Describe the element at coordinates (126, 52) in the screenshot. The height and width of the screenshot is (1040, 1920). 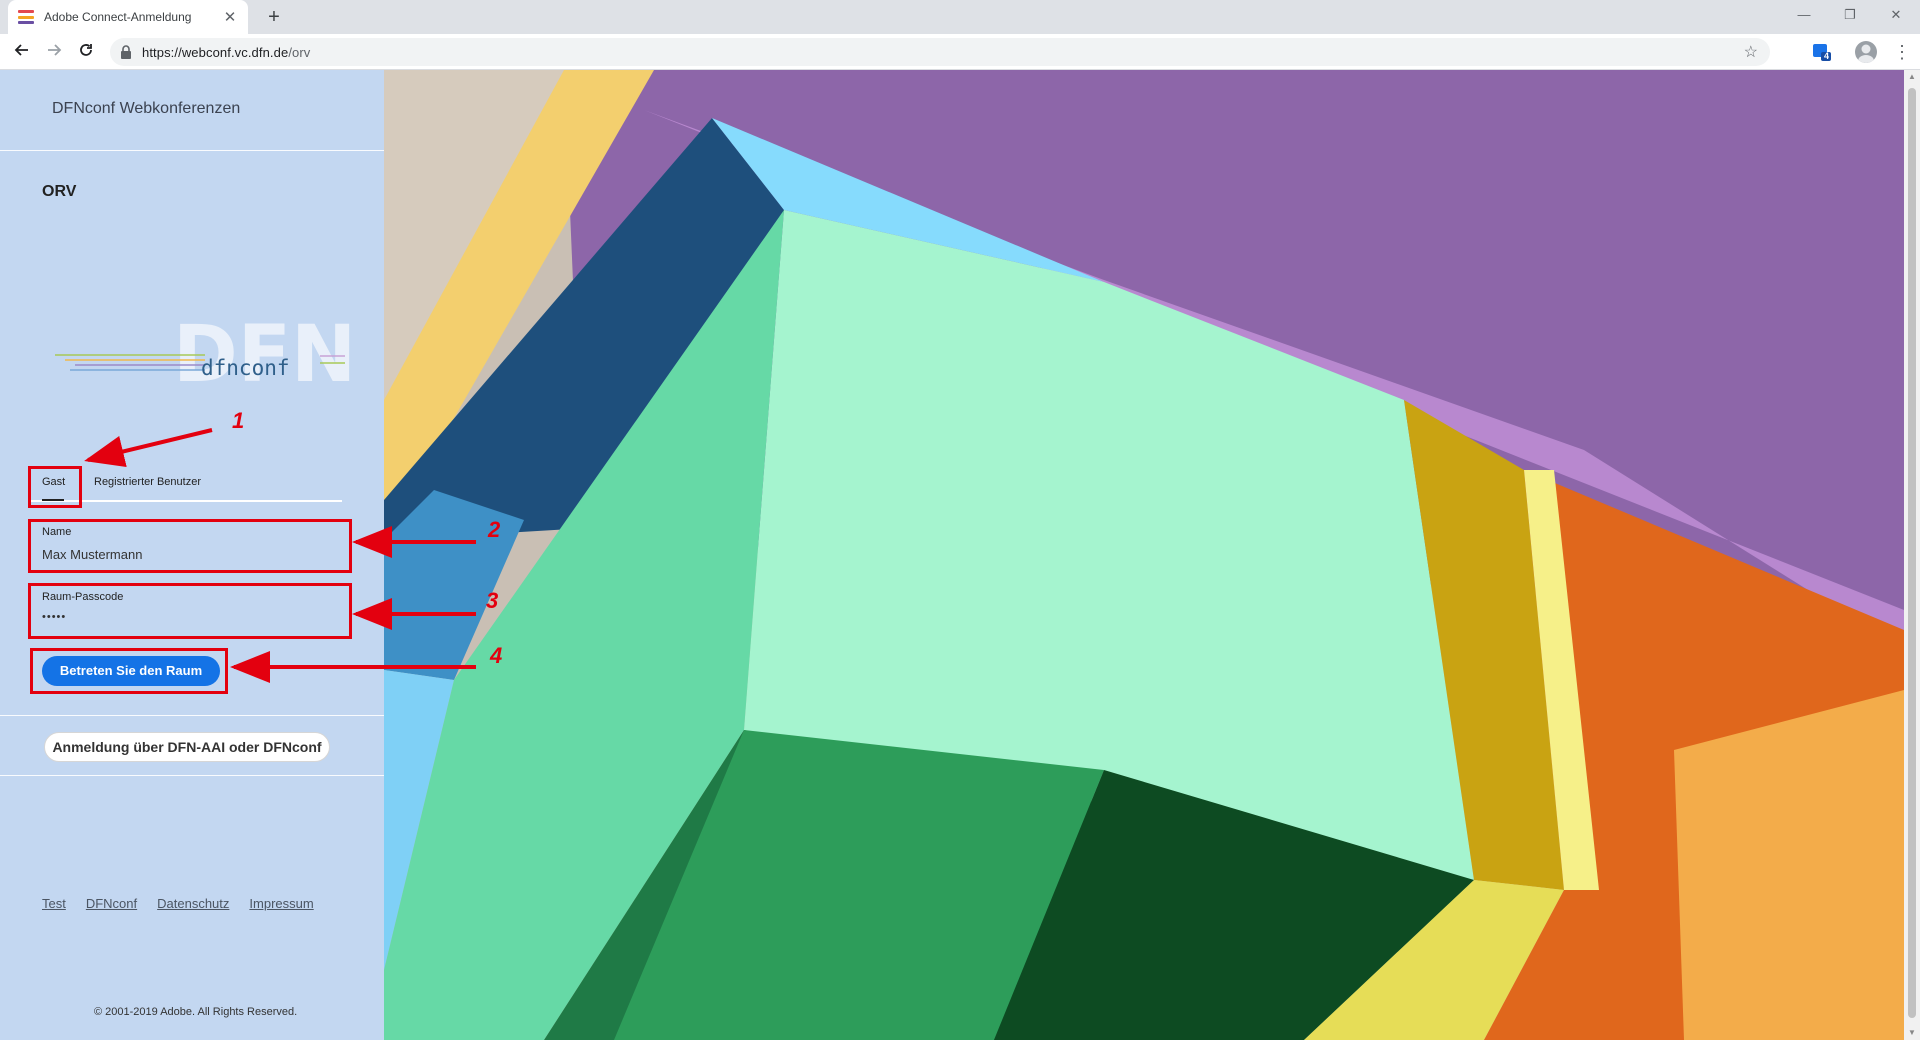
I see `lock-icon` at that location.